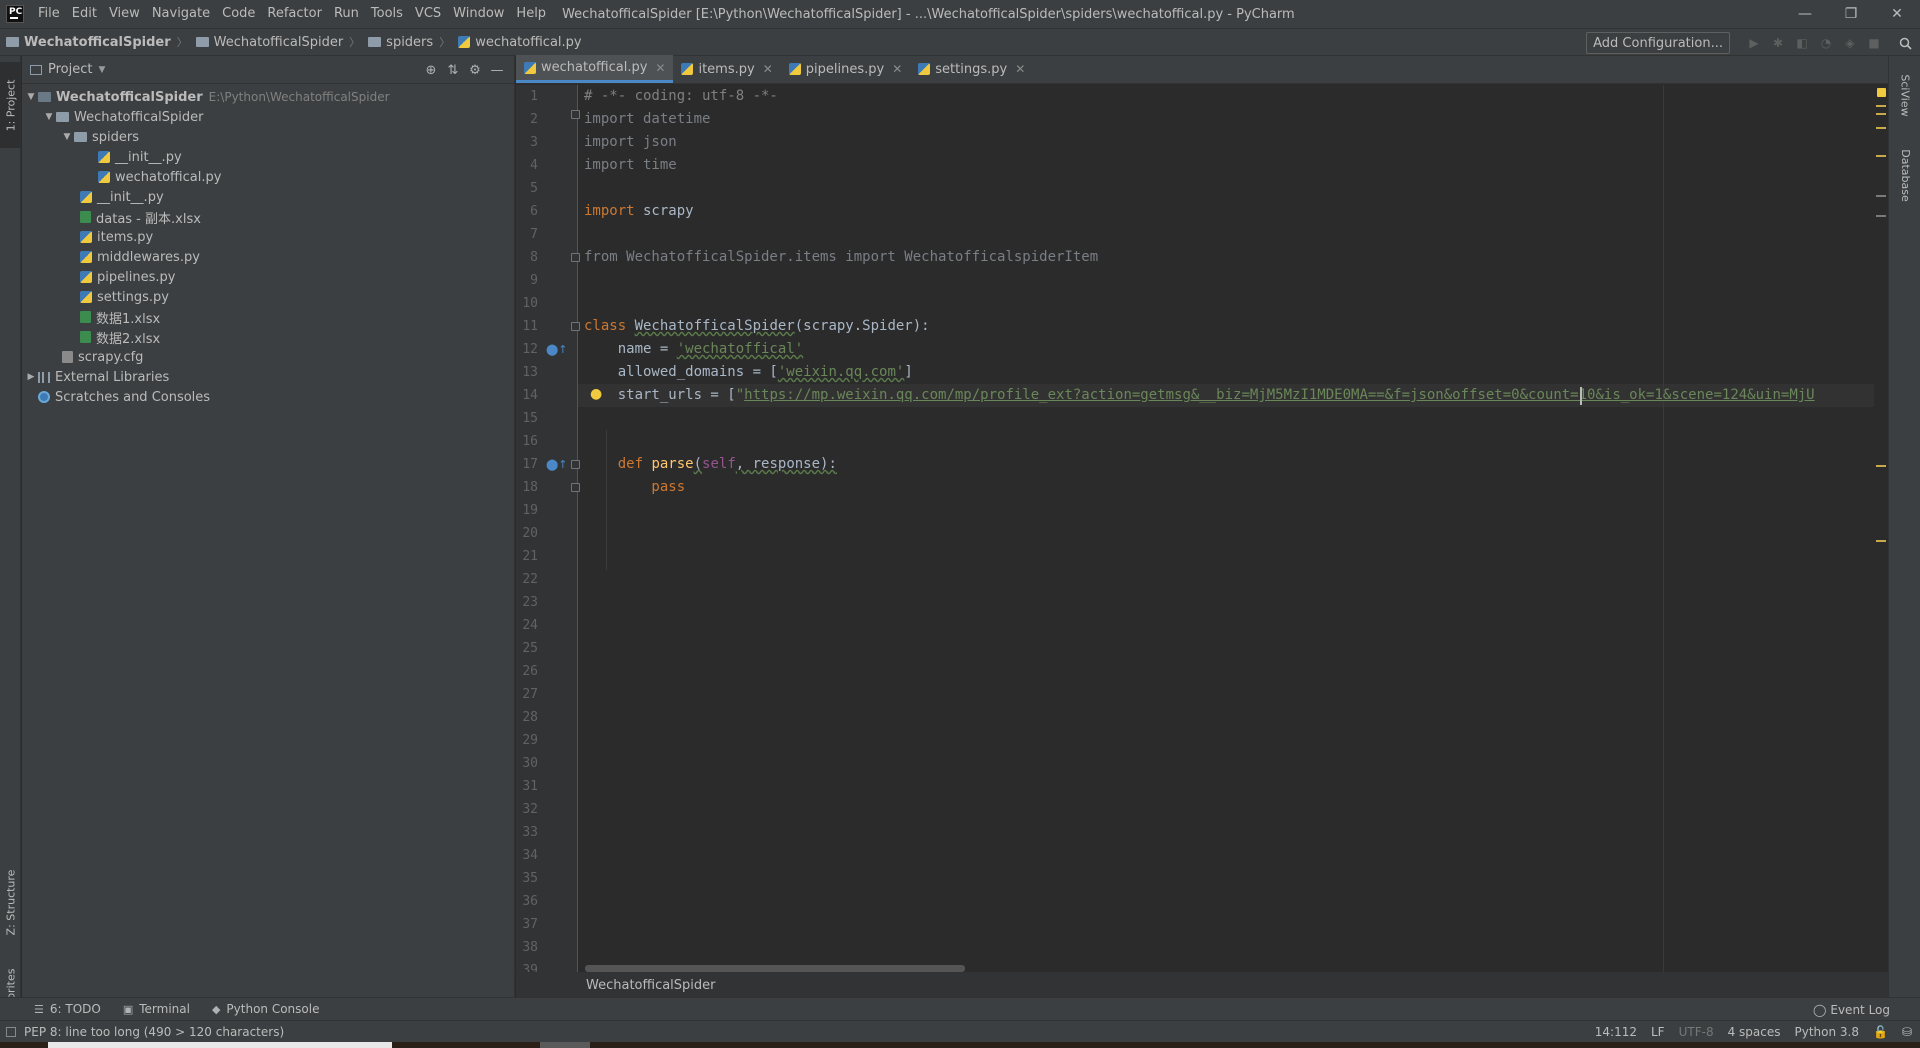 The height and width of the screenshot is (1048, 1920). I want to click on tree-item-spiders-init: __init__.py, so click(268, 157).